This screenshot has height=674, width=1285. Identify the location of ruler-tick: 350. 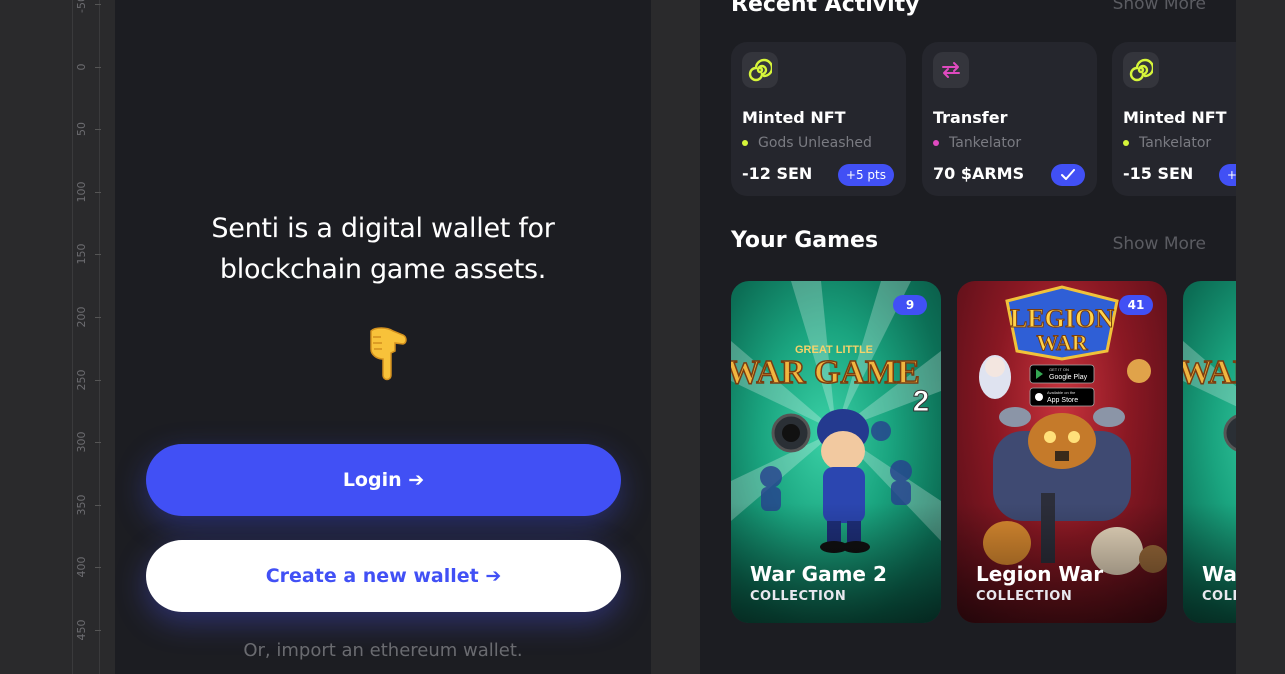
(87, 505).